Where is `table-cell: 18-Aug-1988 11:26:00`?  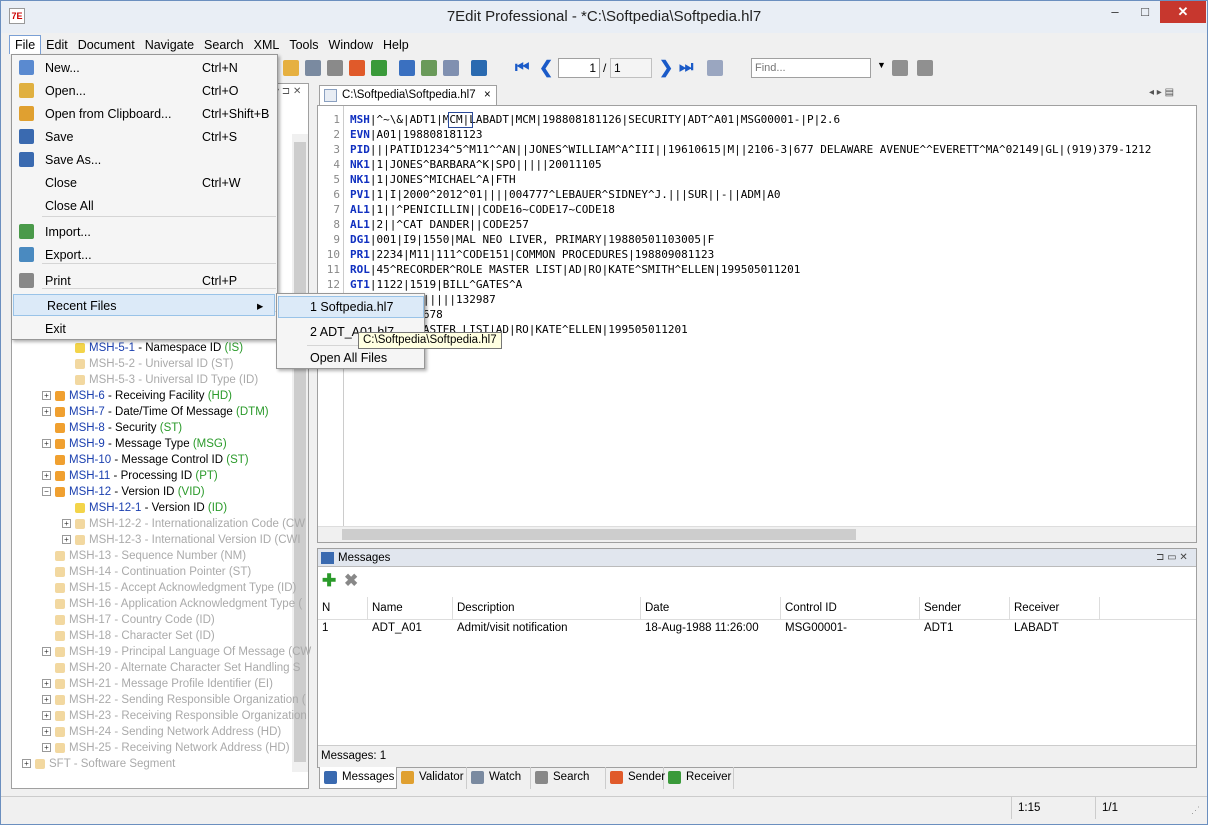 table-cell: 18-Aug-1988 11:26:00 is located at coordinates (700, 628).